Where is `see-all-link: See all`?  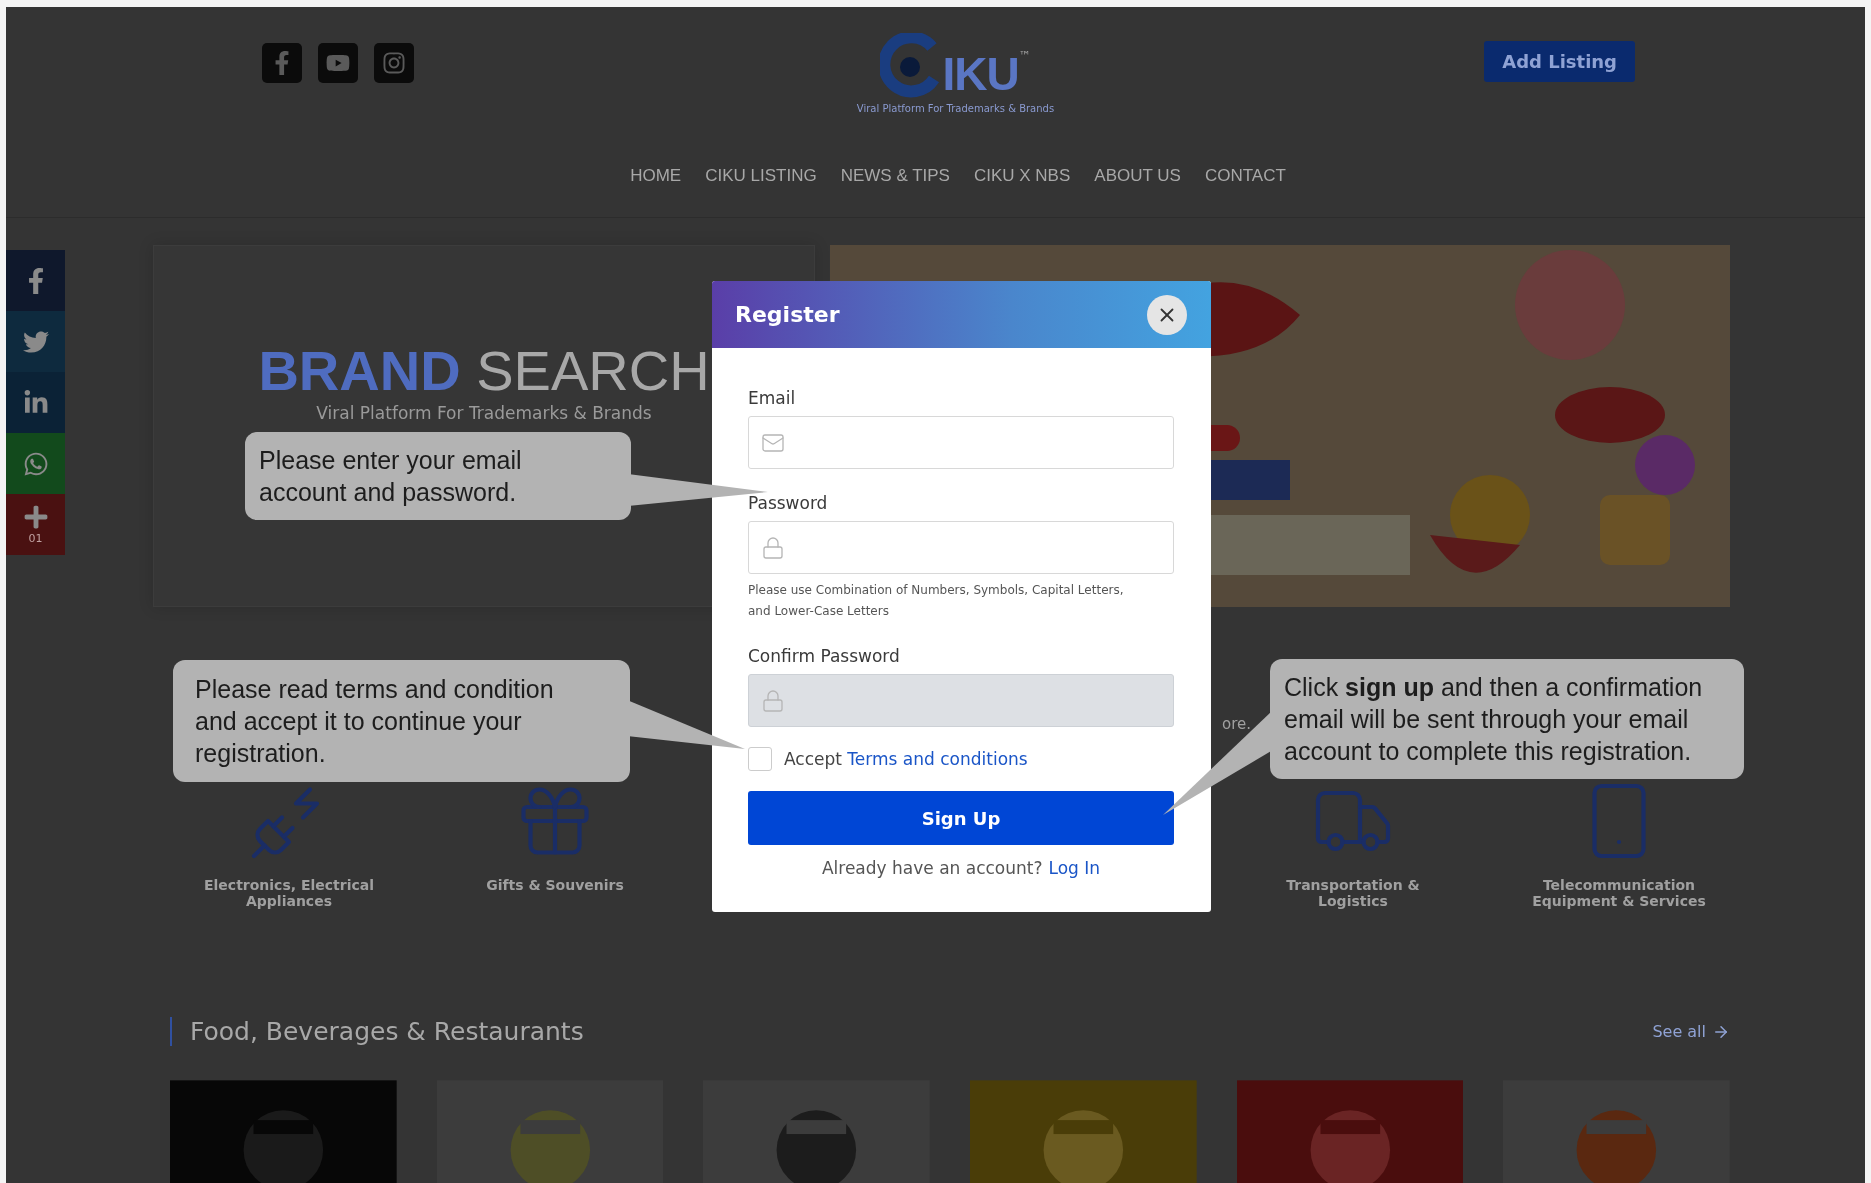
see-all-link: See all is located at coordinates (1691, 1031).